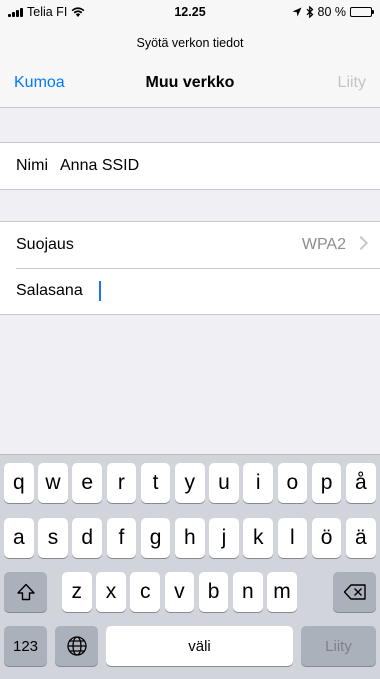  What do you see at coordinates (170, 166) in the screenshot?
I see `ssid-input` at bounding box center [170, 166].